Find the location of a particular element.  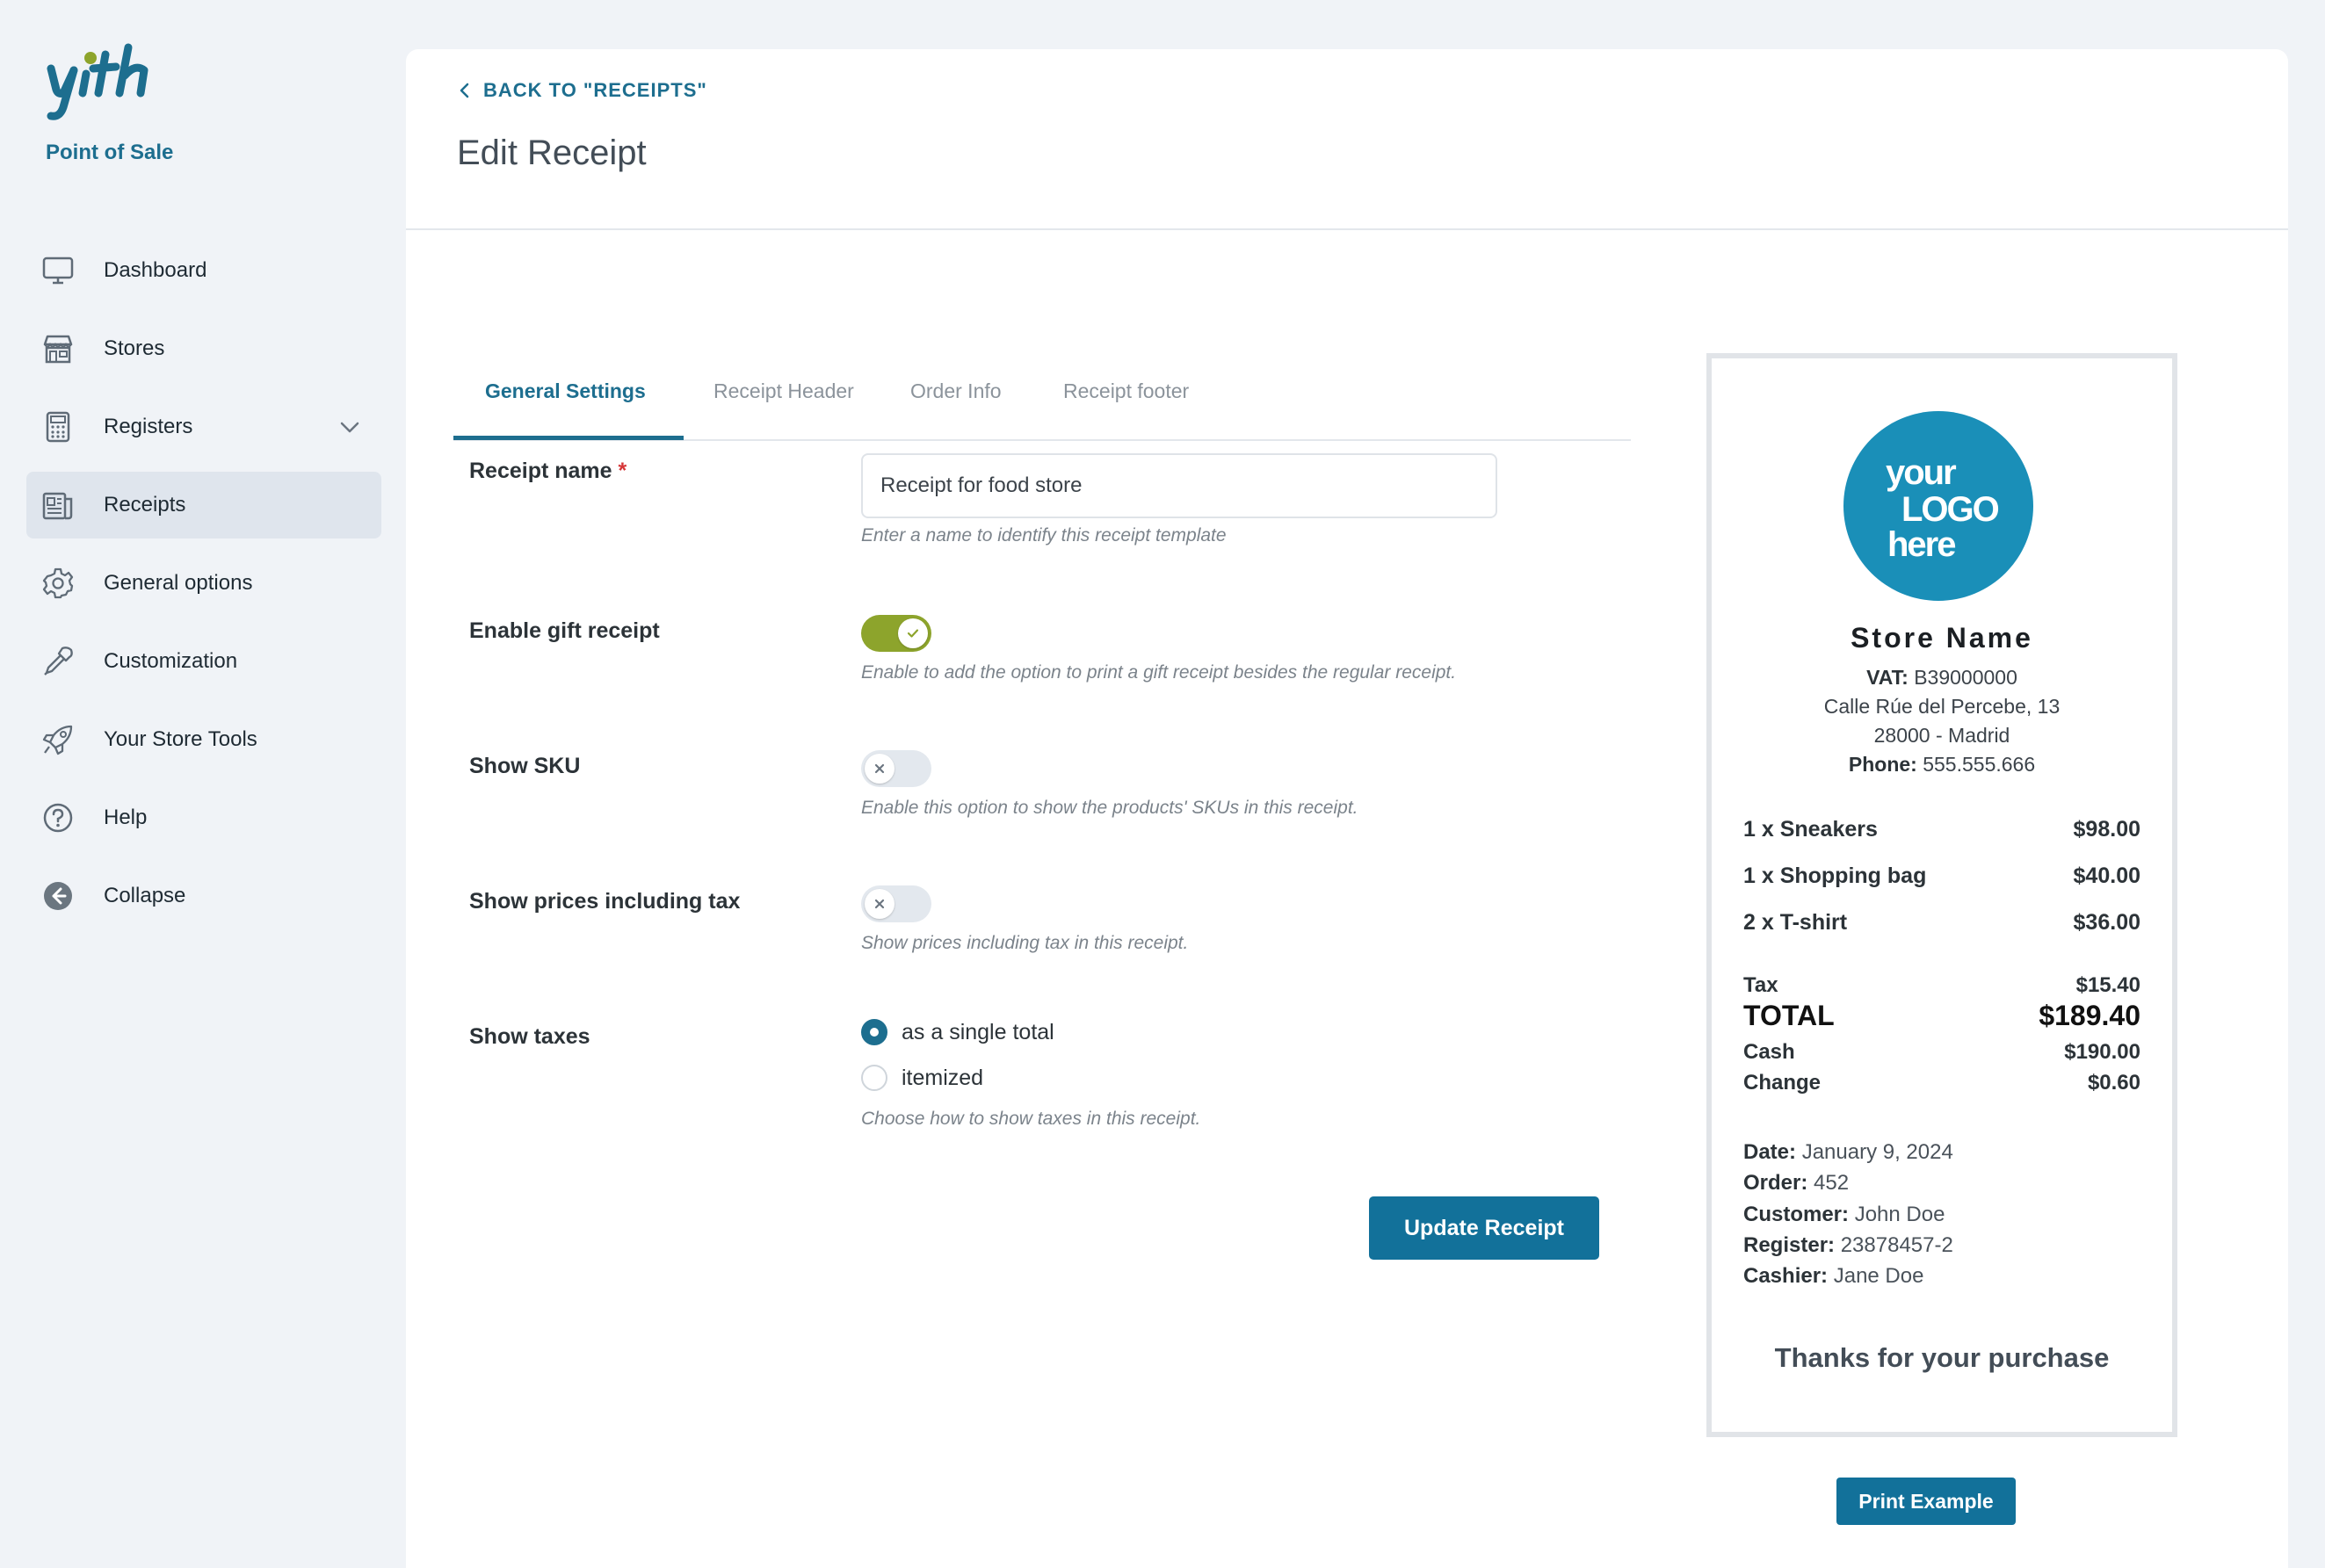

yith-logo is located at coordinates (106, 84).